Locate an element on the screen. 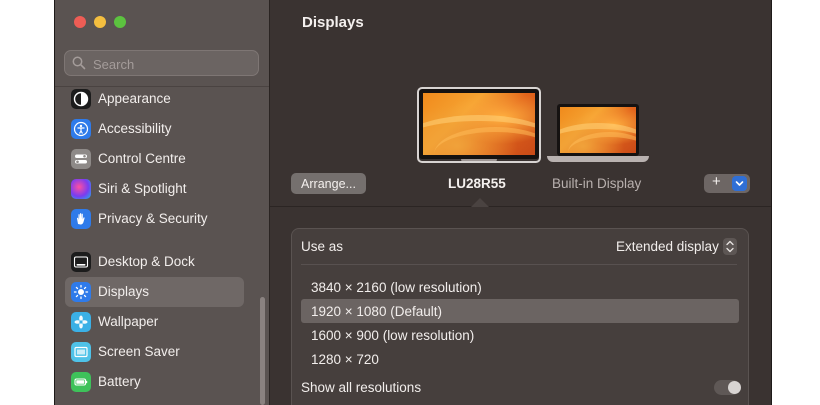  minimize-window-button is located at coordinates (100, 22).